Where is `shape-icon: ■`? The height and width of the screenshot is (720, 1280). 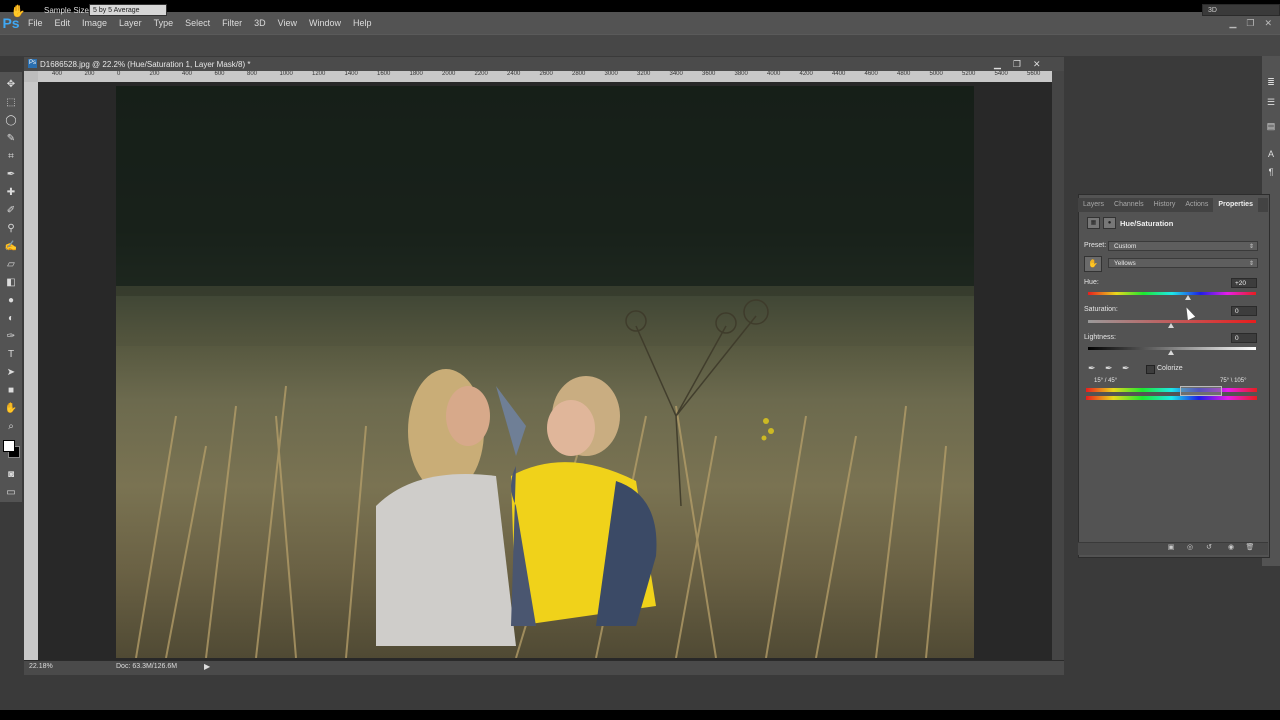 shape-icon: ■ is located at coordinates (11, 391).